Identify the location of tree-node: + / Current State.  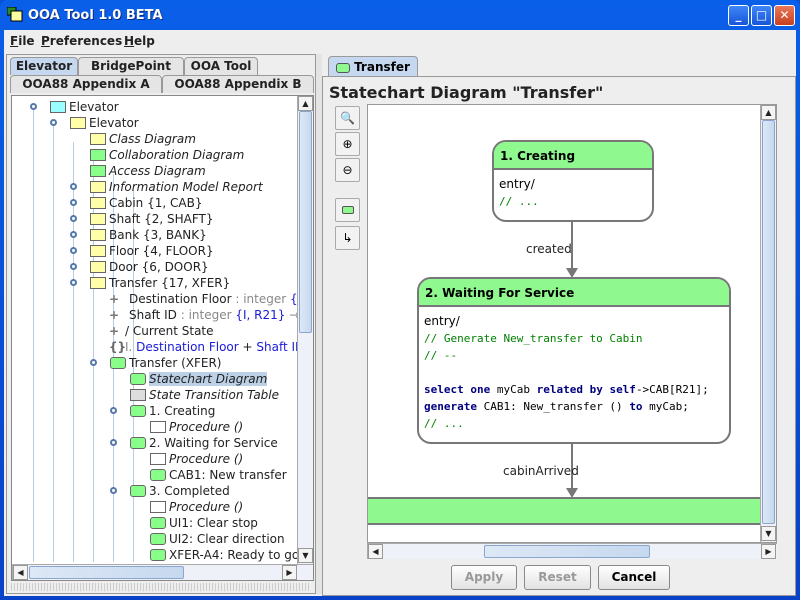
(154, 331).